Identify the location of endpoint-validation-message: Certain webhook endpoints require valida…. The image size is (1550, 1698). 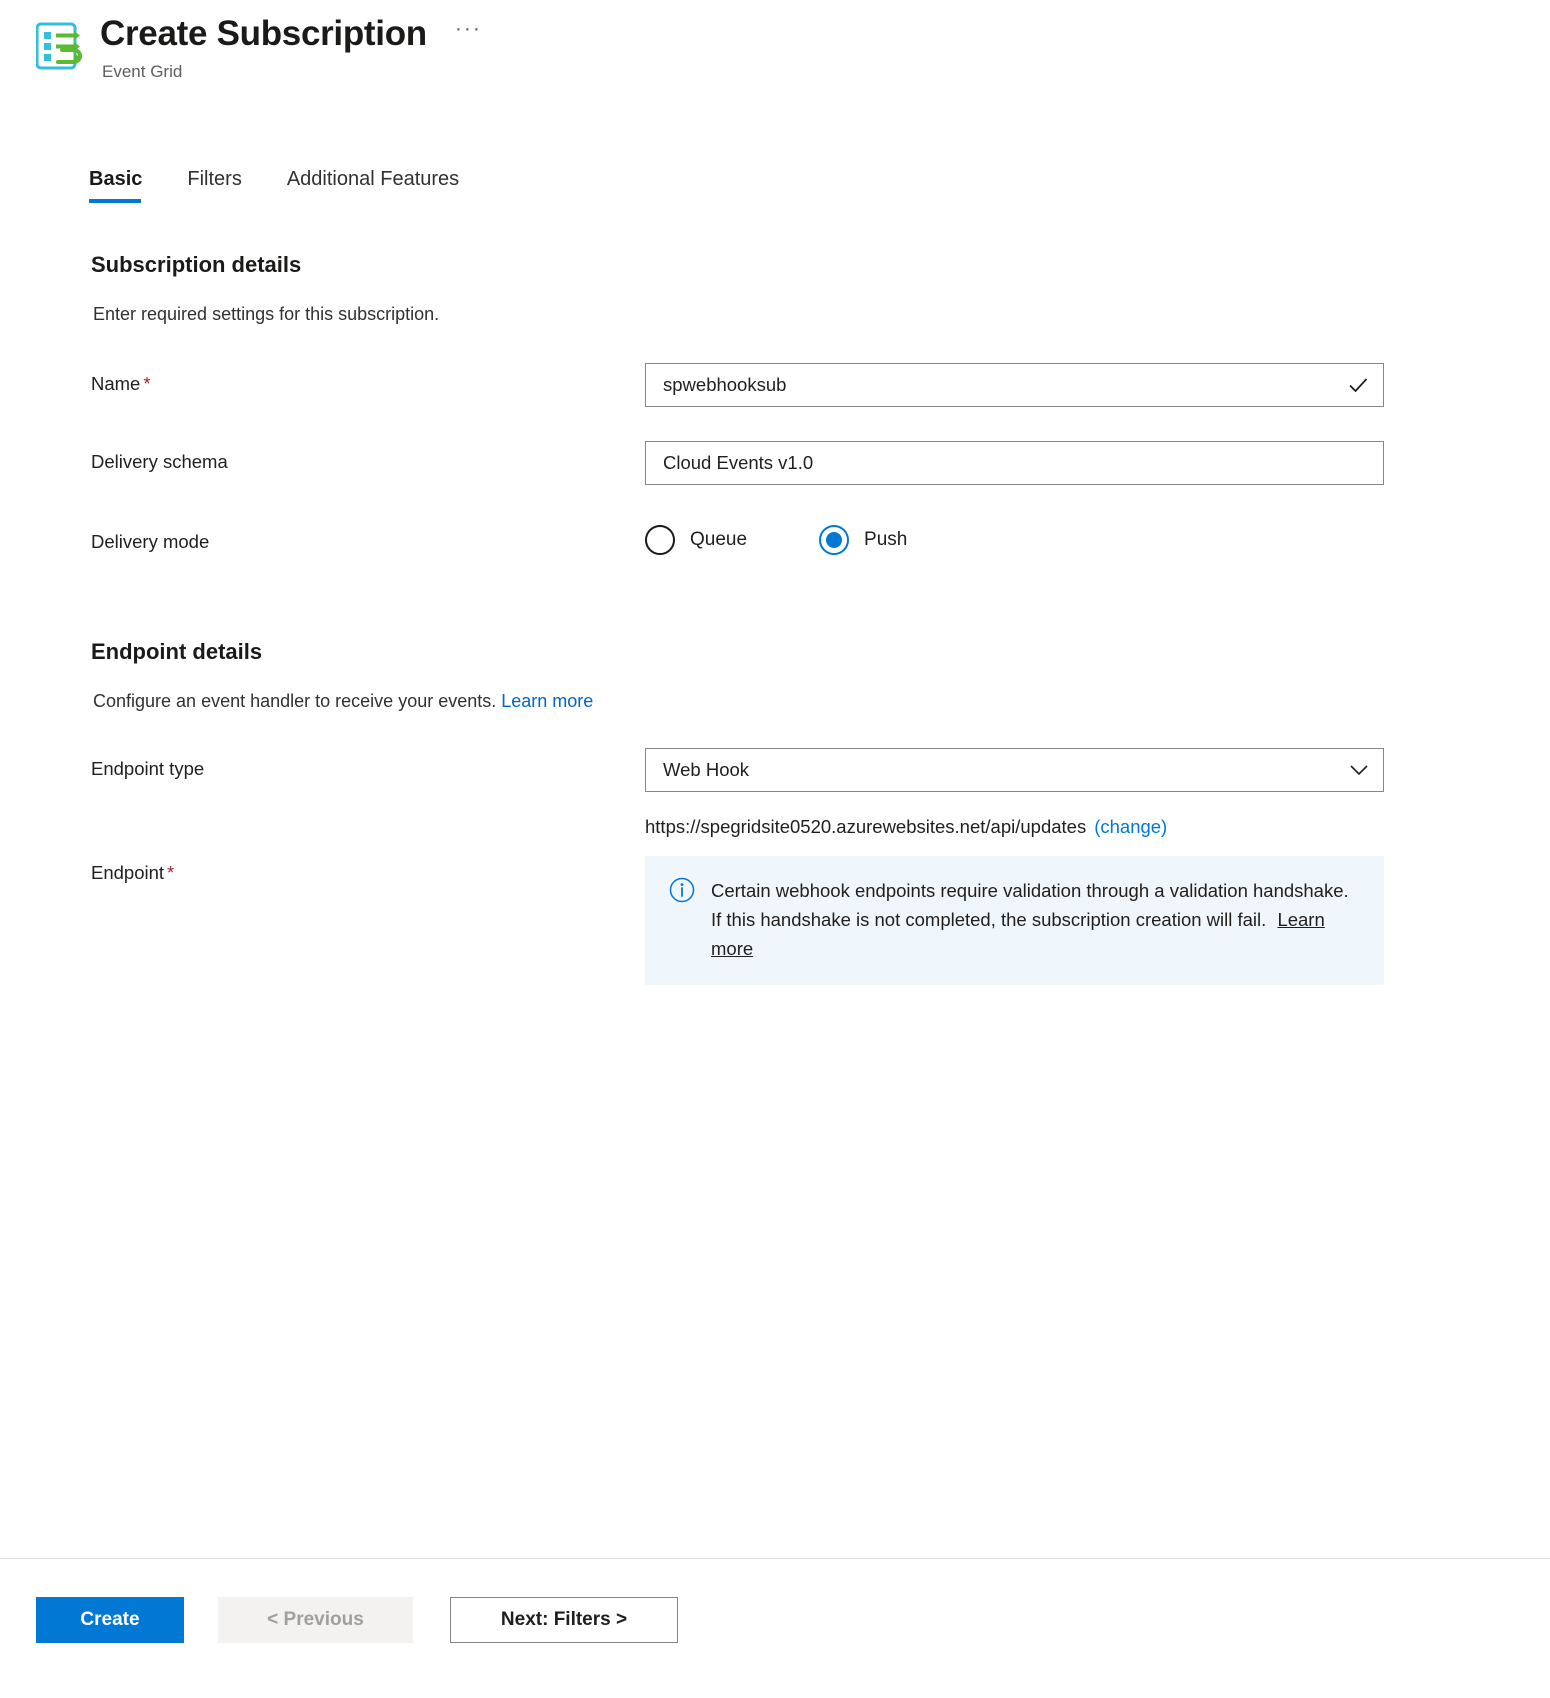
(1030, 905).